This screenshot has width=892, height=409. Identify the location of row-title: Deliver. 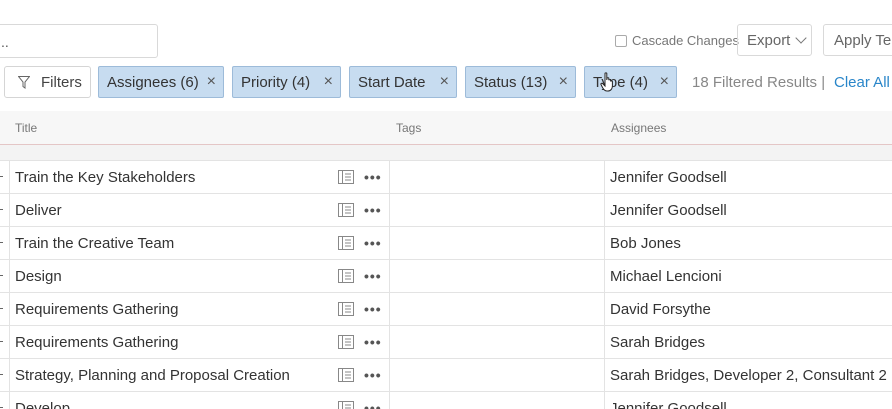
(38, 210).